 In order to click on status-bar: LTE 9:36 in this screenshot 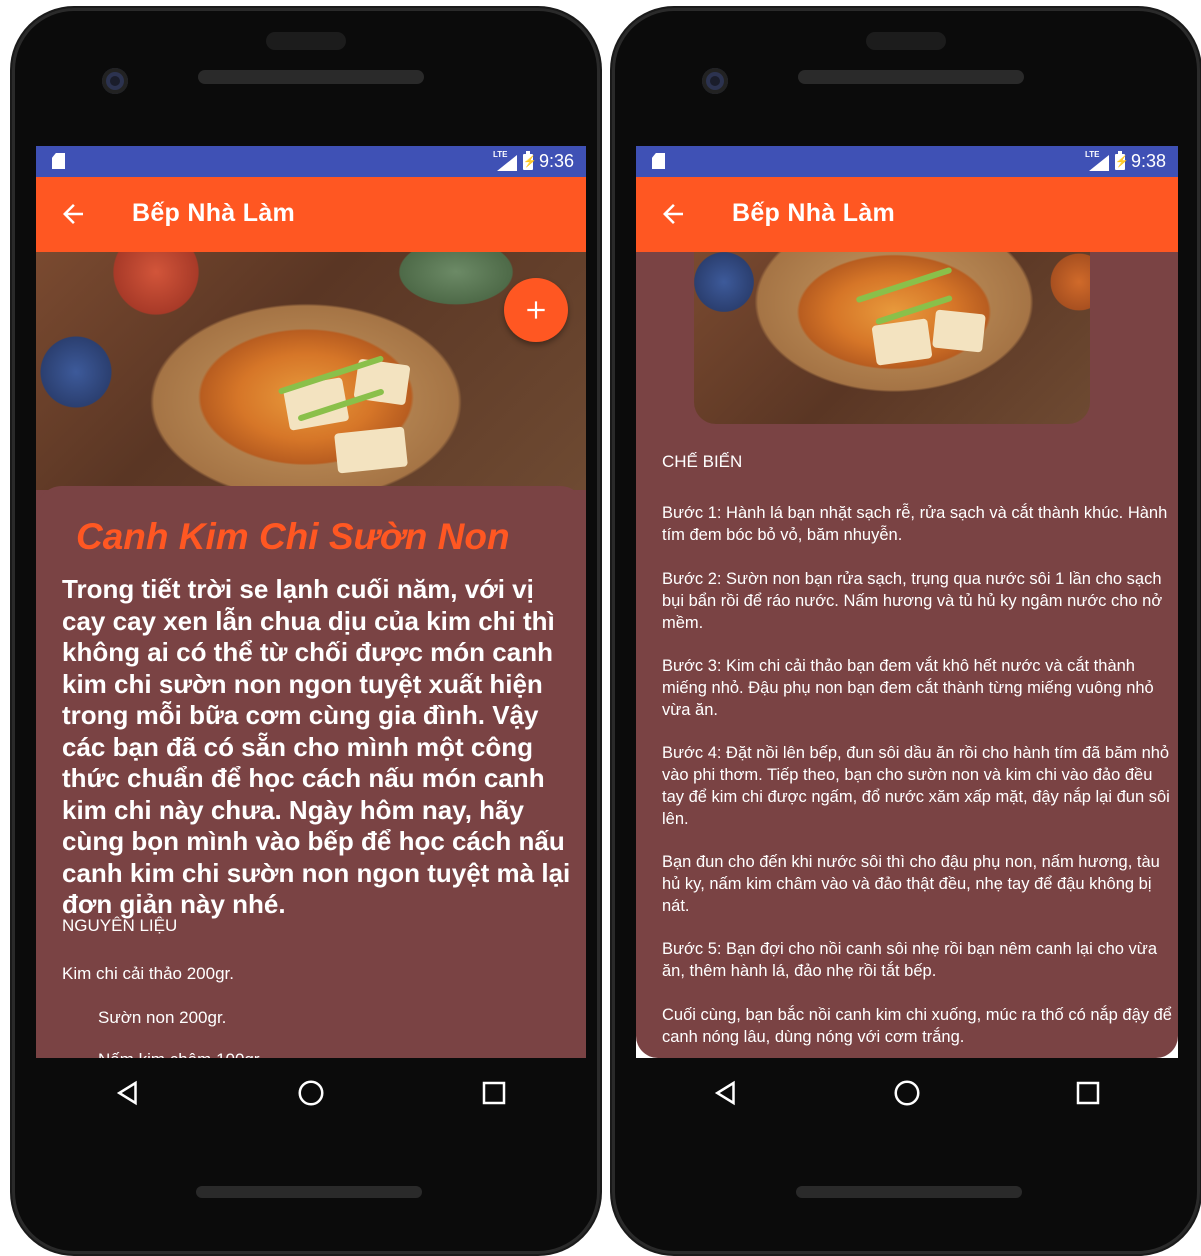, I will do `click(311, 161)`.